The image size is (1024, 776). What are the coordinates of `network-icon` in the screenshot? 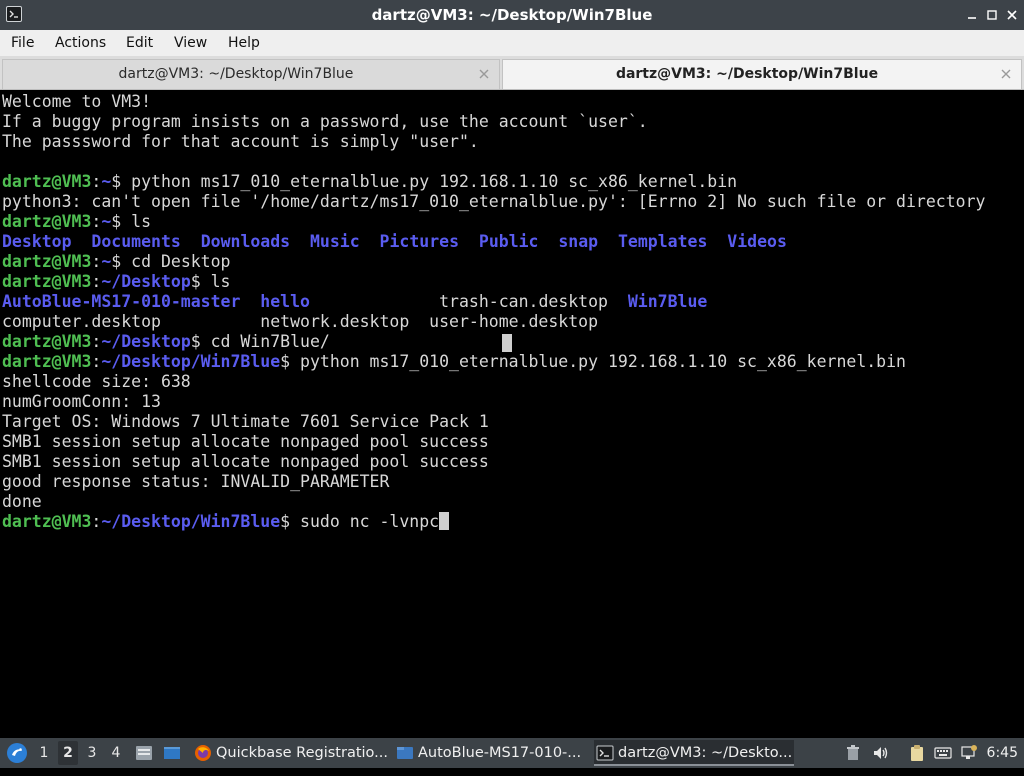 It's located at (969, 753).